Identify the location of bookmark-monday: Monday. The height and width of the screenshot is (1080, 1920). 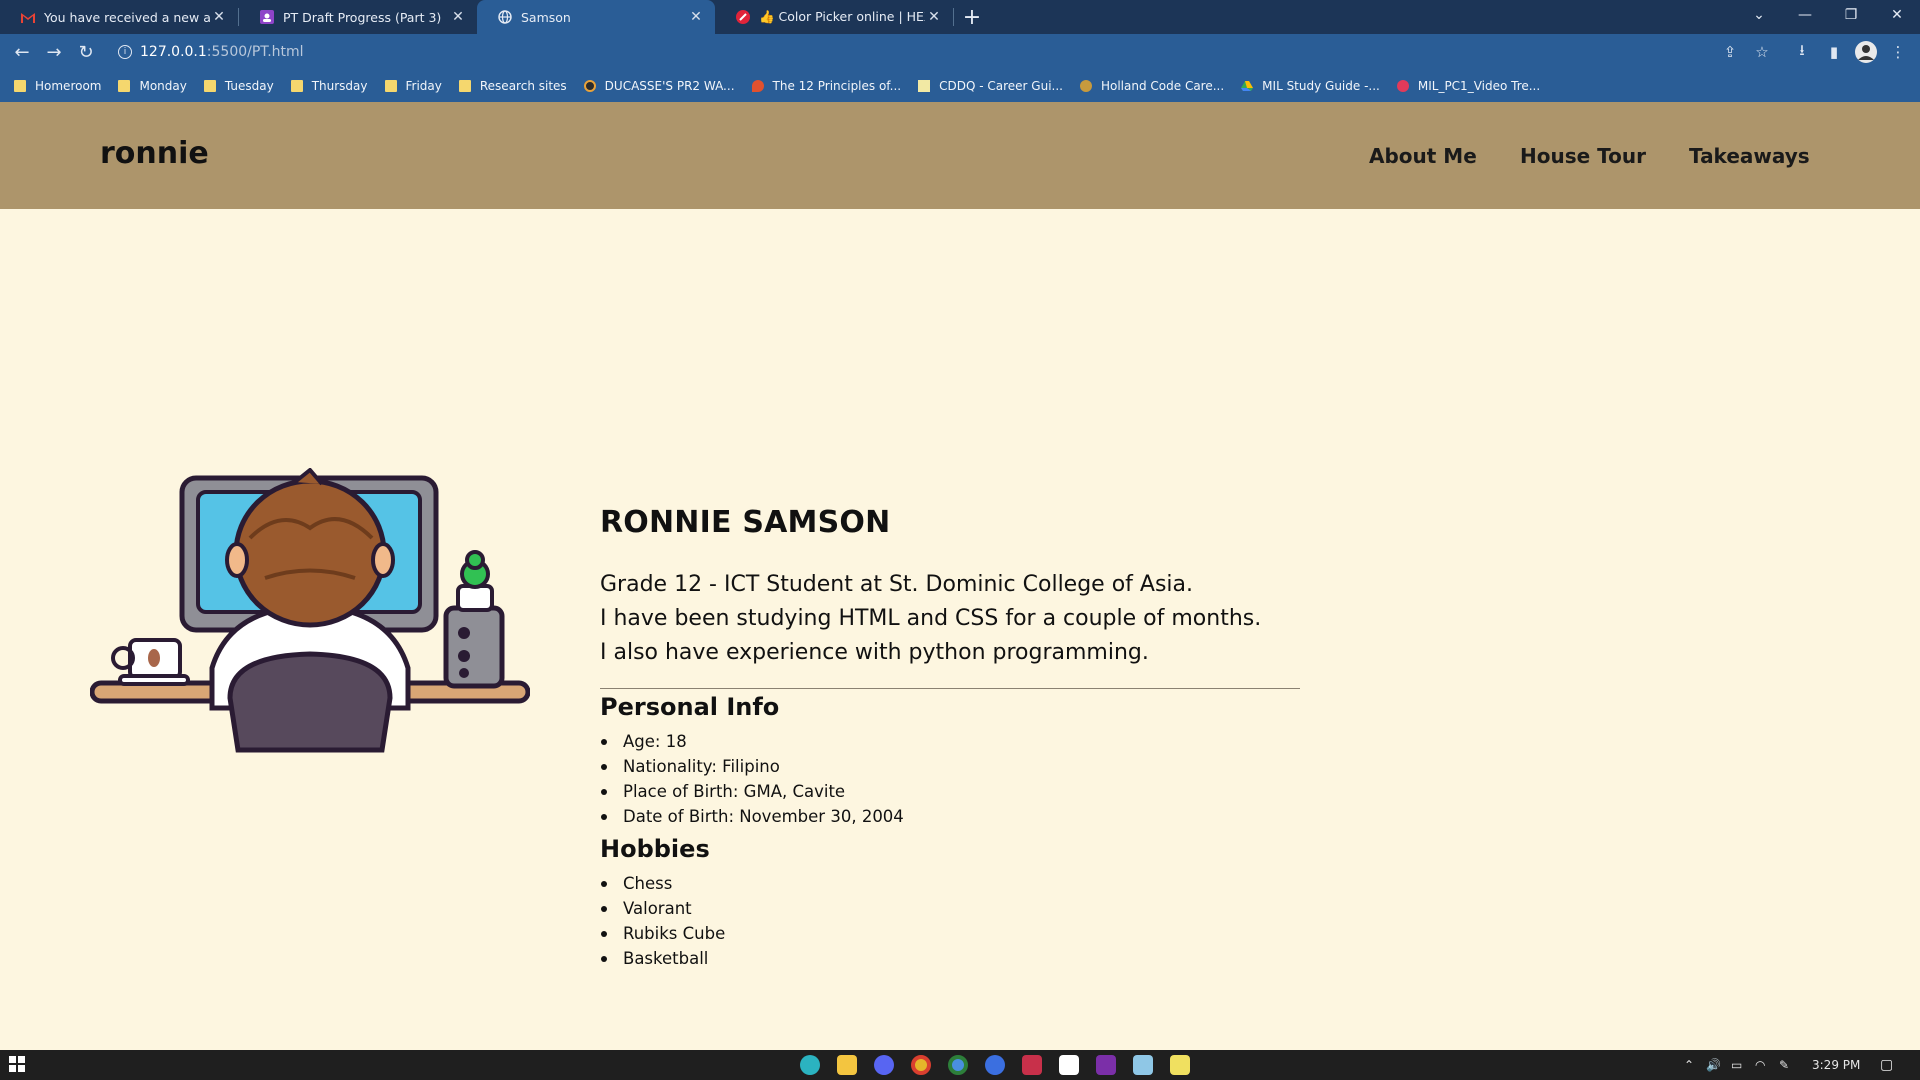
(152, 86).